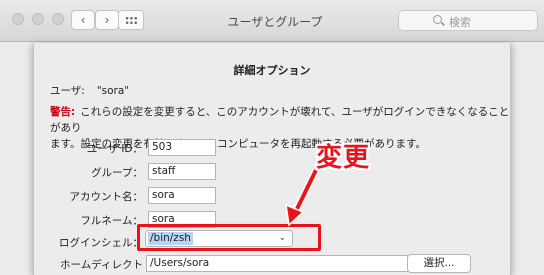 The image size is (544, 275). What do you see at coordinates (275, 22) in the screenshot?
I see `window-title: ユーザとグループ` at bounding box center [275, 22].